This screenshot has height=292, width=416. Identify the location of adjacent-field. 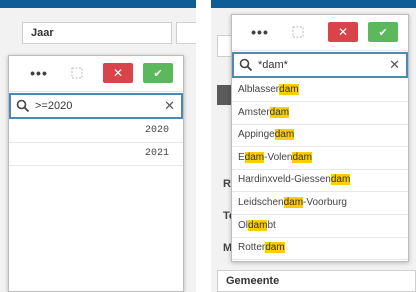
(186, 33).